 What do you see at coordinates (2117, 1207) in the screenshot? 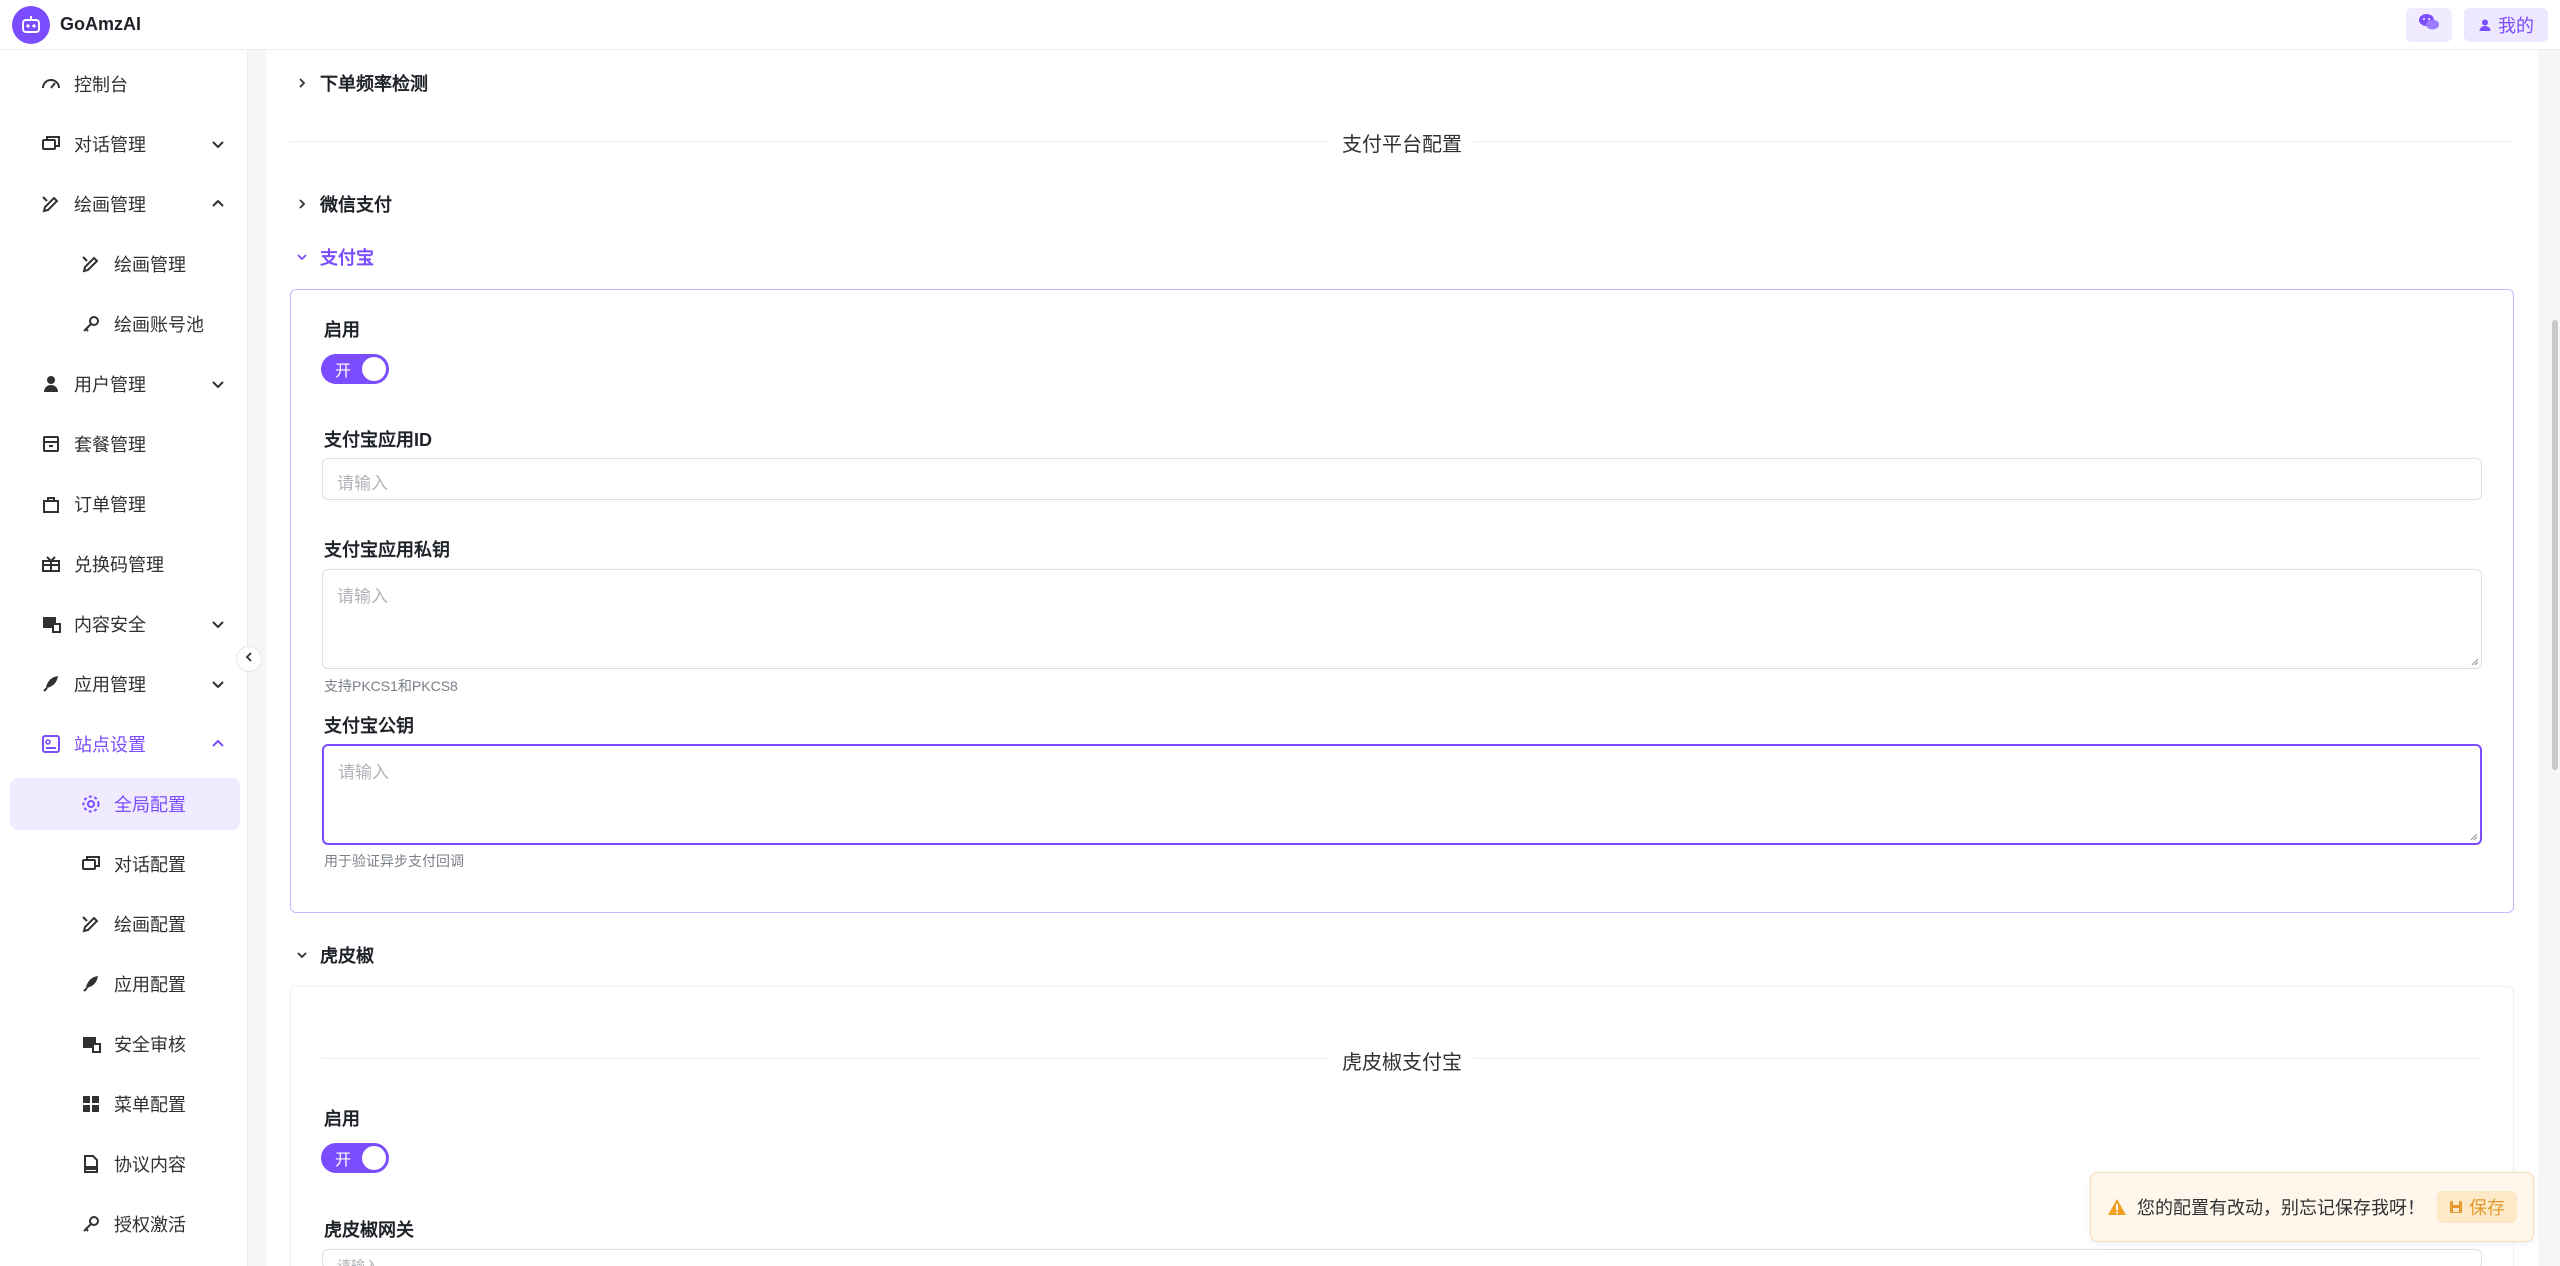
I see `warning-icon` at bounding box center [2117, 1207].